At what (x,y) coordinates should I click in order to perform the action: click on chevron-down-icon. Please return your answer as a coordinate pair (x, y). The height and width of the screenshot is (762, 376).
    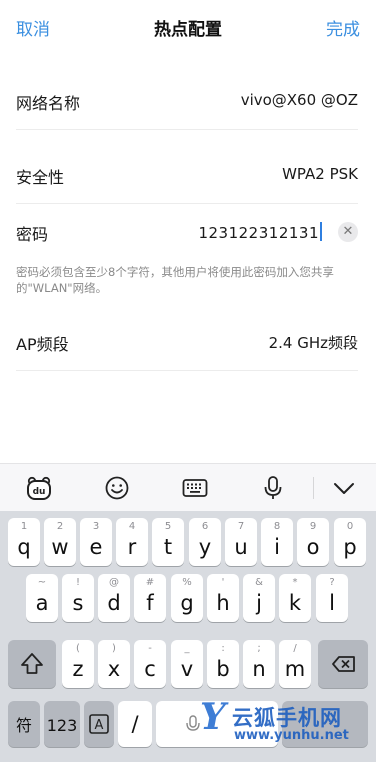
    Looking at the image, I should click on (344, 488).